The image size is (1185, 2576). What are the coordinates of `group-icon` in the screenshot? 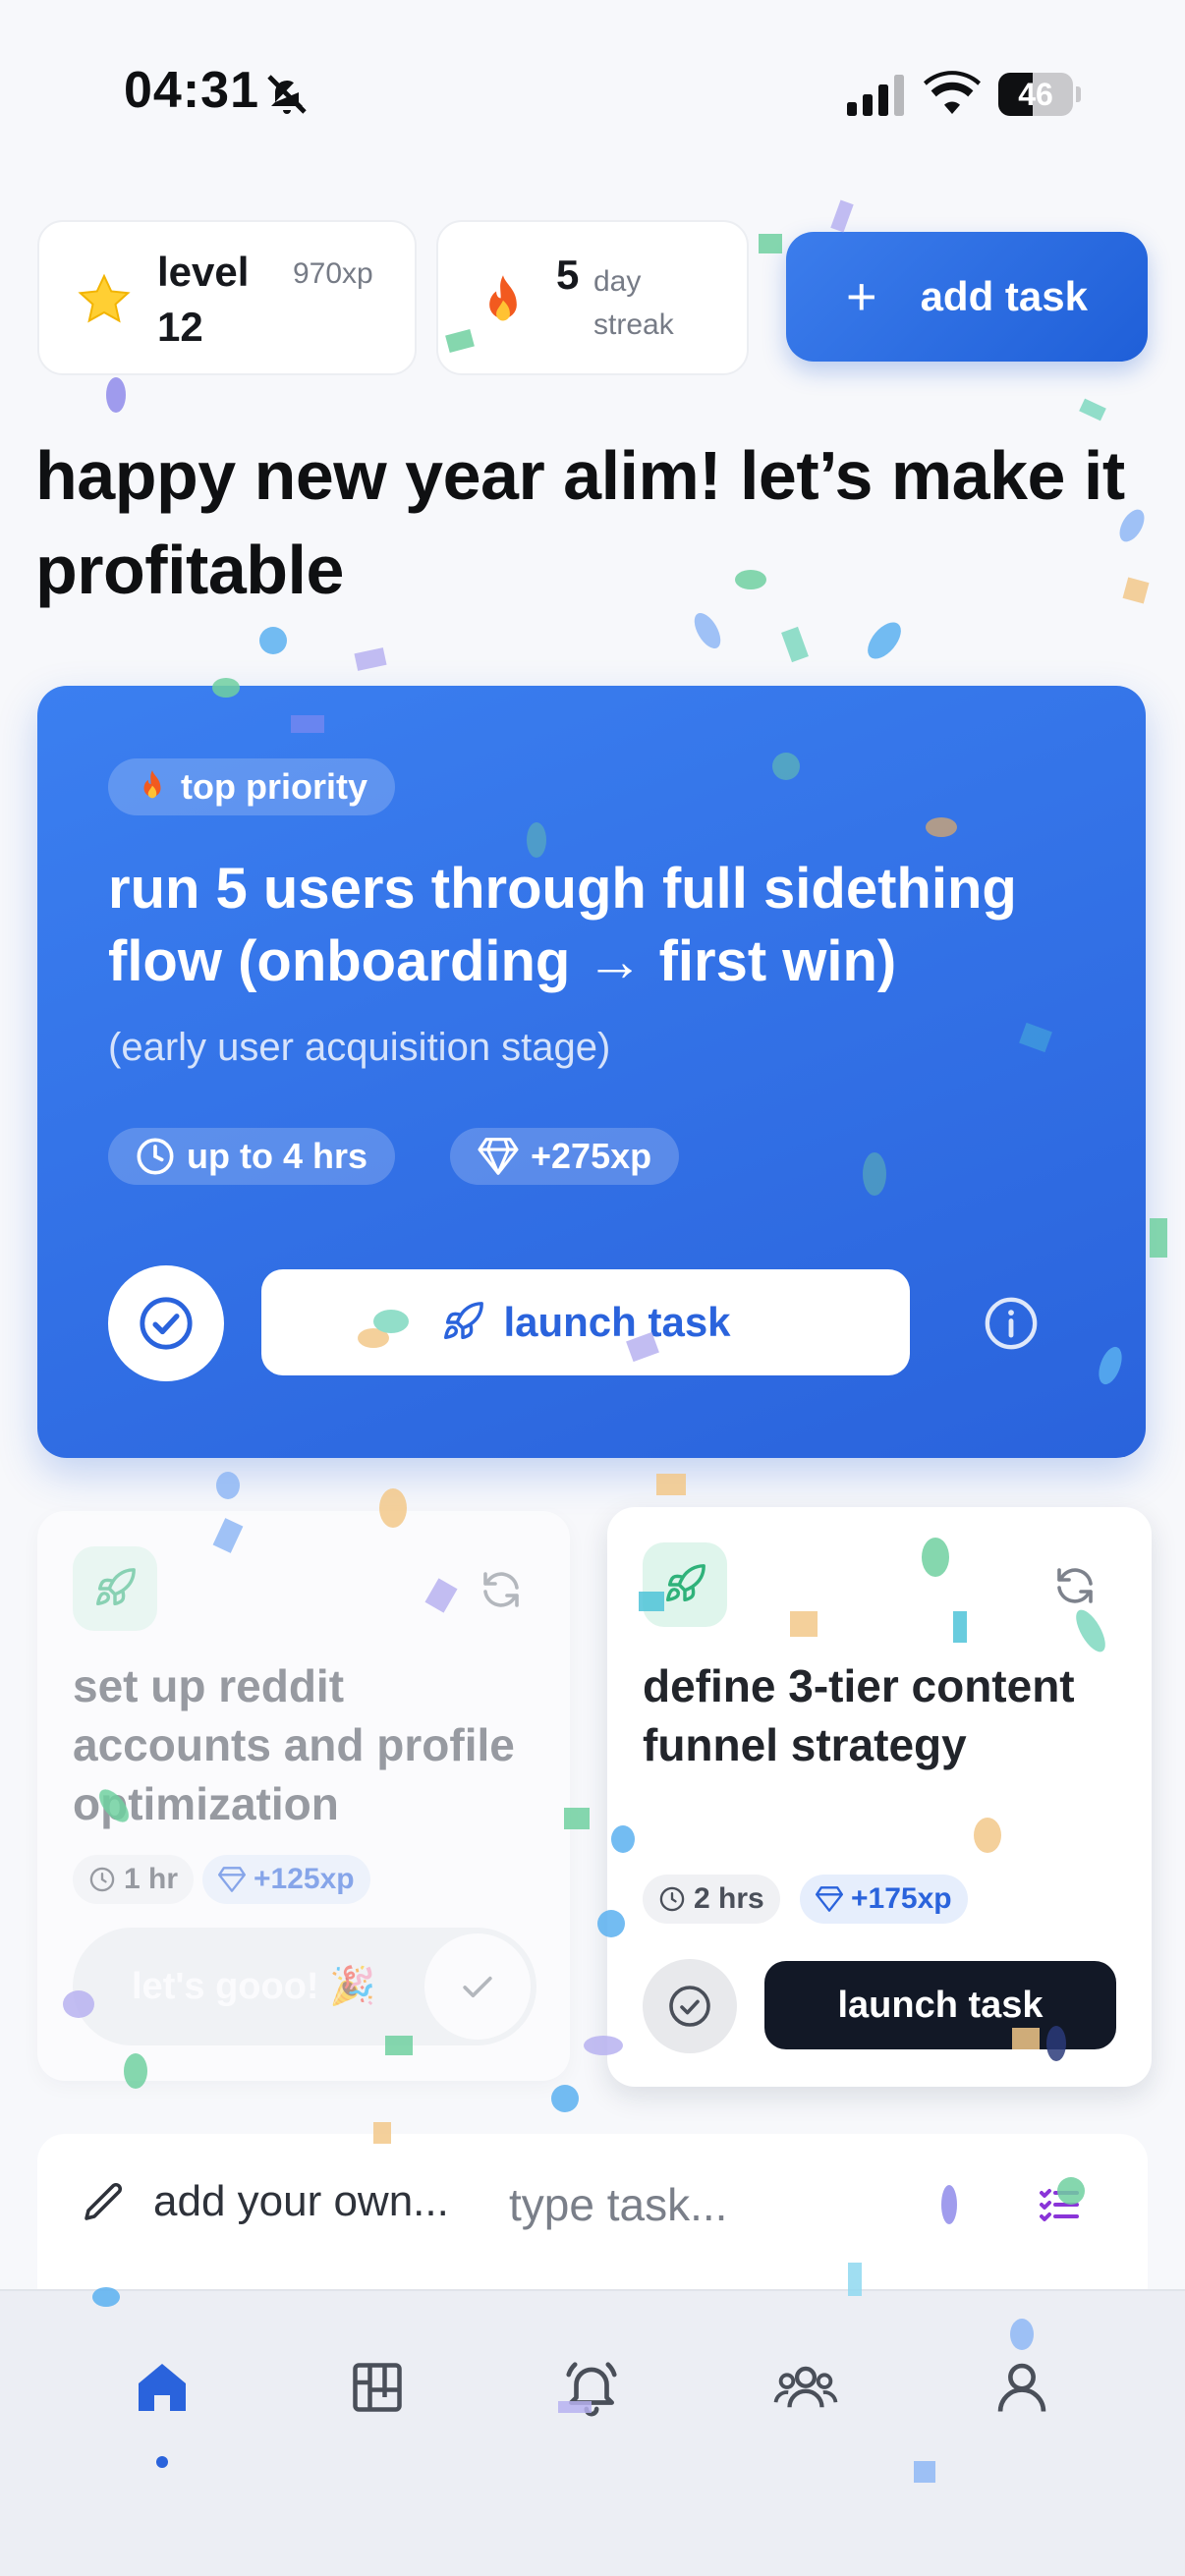 It's located at (806, 2387).